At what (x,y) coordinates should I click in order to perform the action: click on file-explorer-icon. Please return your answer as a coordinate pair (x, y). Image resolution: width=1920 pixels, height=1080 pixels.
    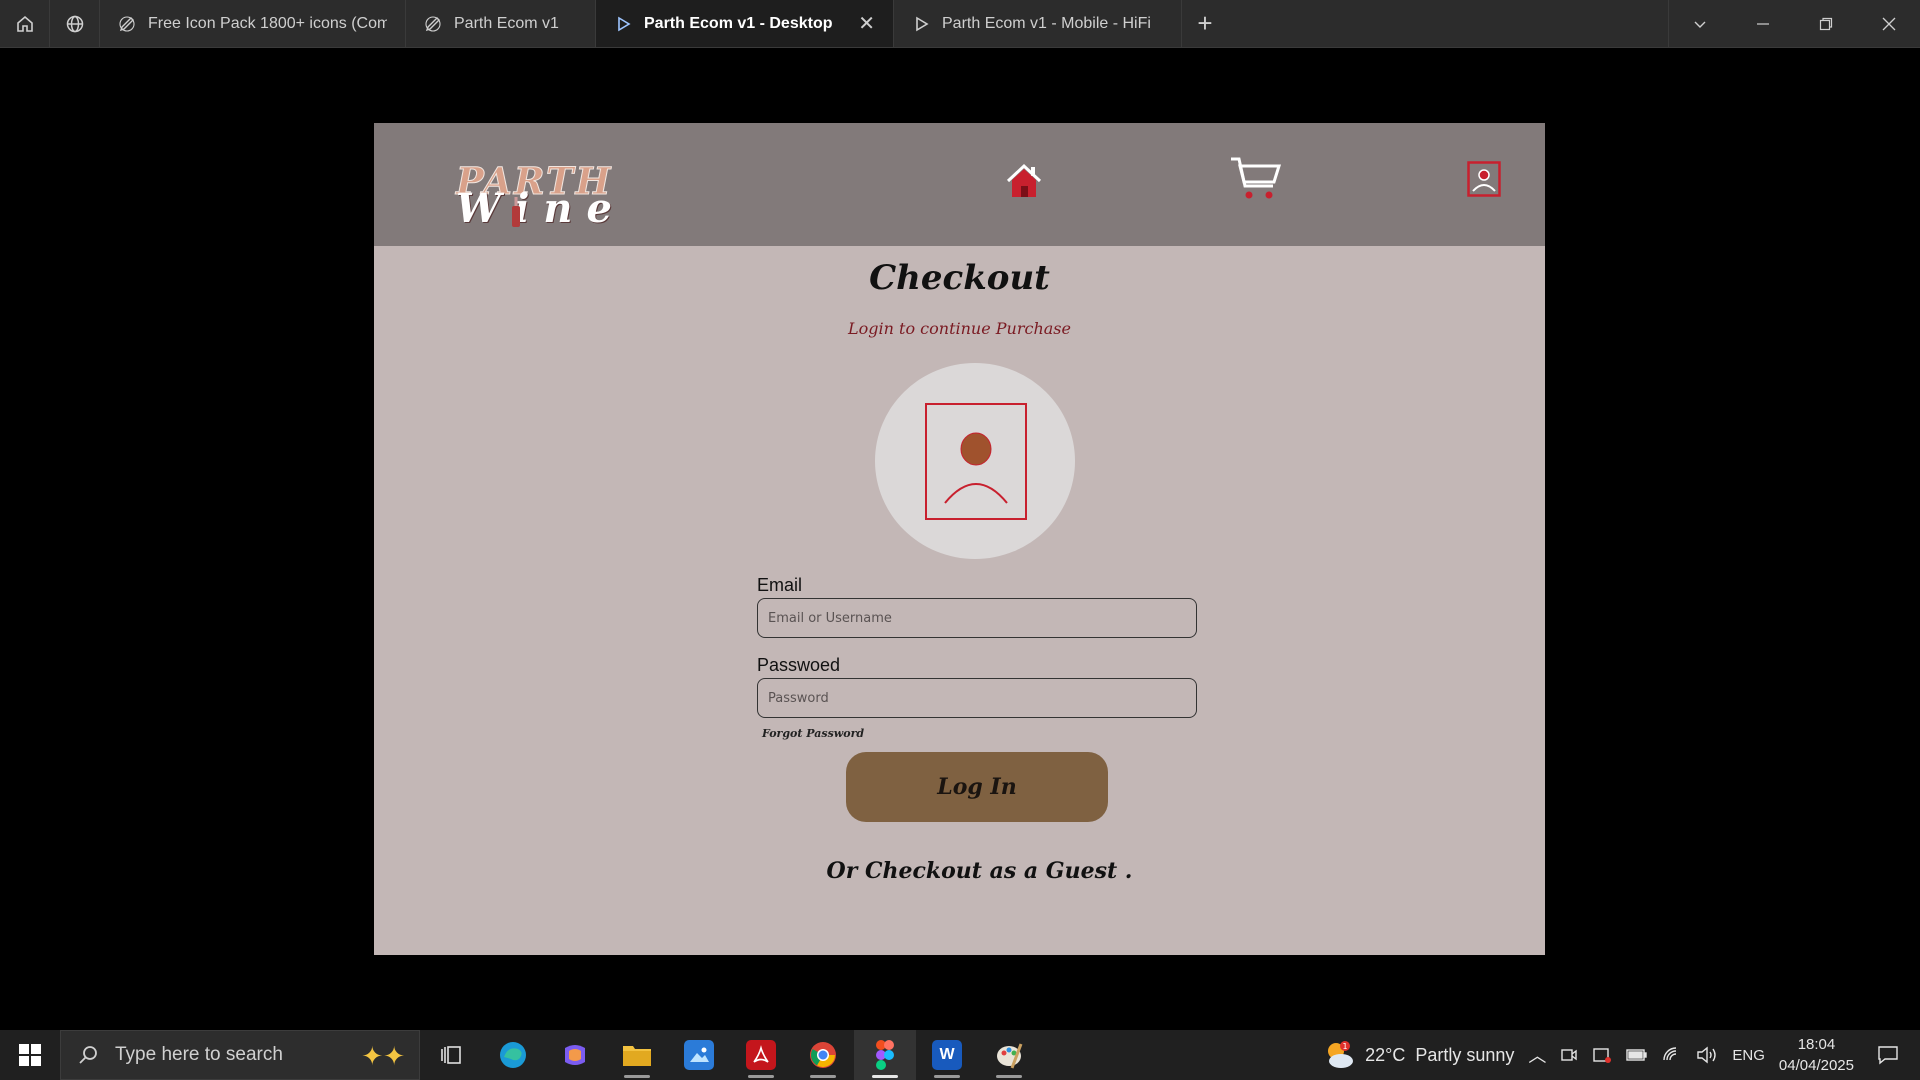
    Looking at the image, I should click on (637, 1055).